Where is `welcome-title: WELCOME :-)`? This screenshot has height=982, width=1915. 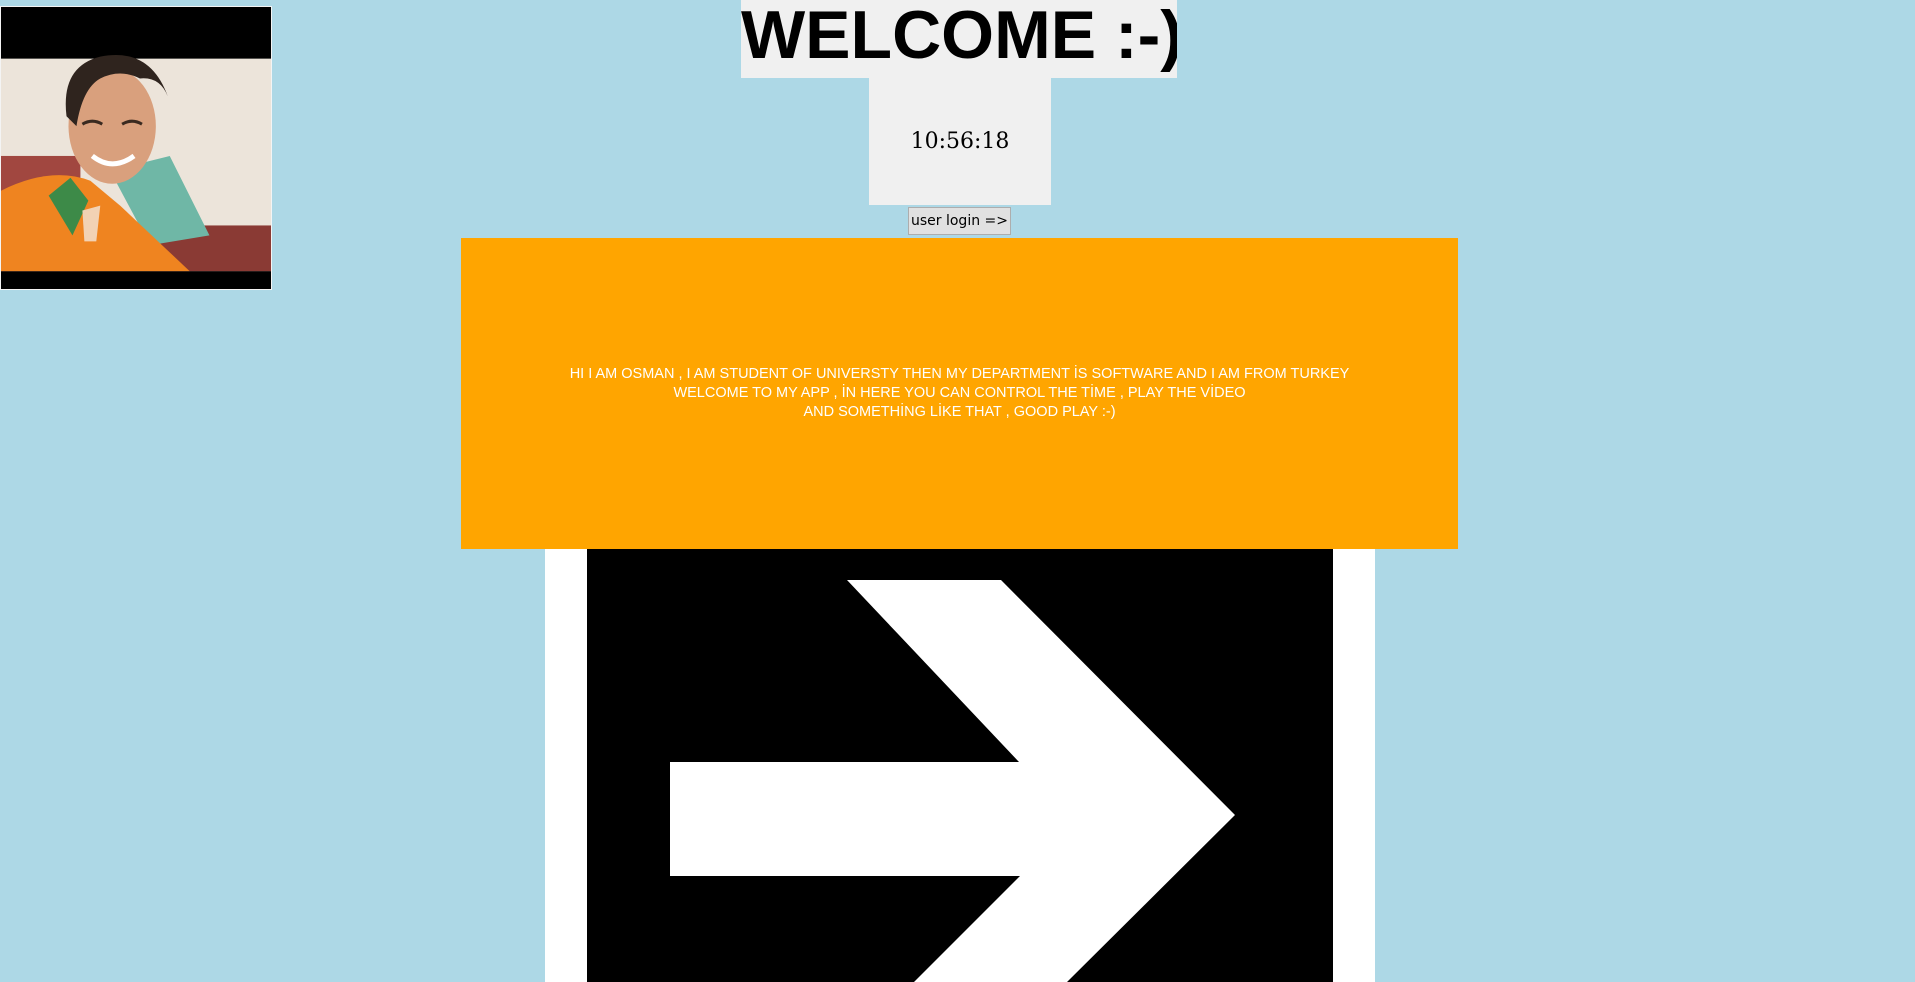 welcome-title: WELCOME :-) is located at coordinates (959, 39).